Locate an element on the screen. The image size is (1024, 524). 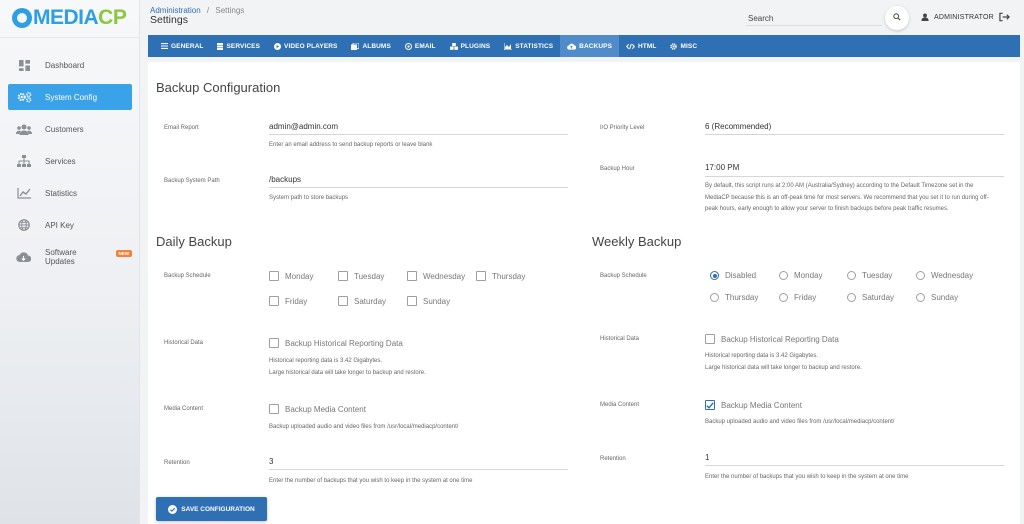
daily-tuesday-checkbox: Tuesday is located at coordinates (361, 276).